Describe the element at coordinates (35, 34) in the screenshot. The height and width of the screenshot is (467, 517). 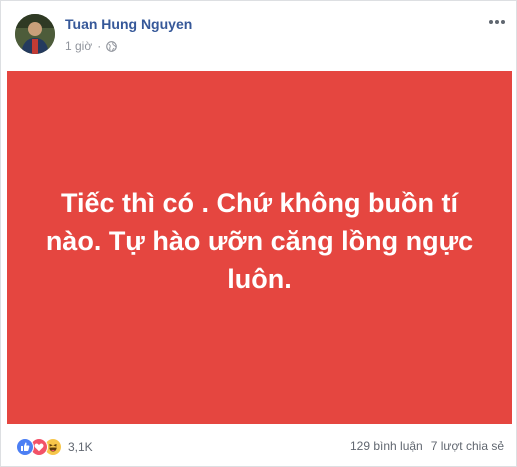
I see `avatar` at that location.